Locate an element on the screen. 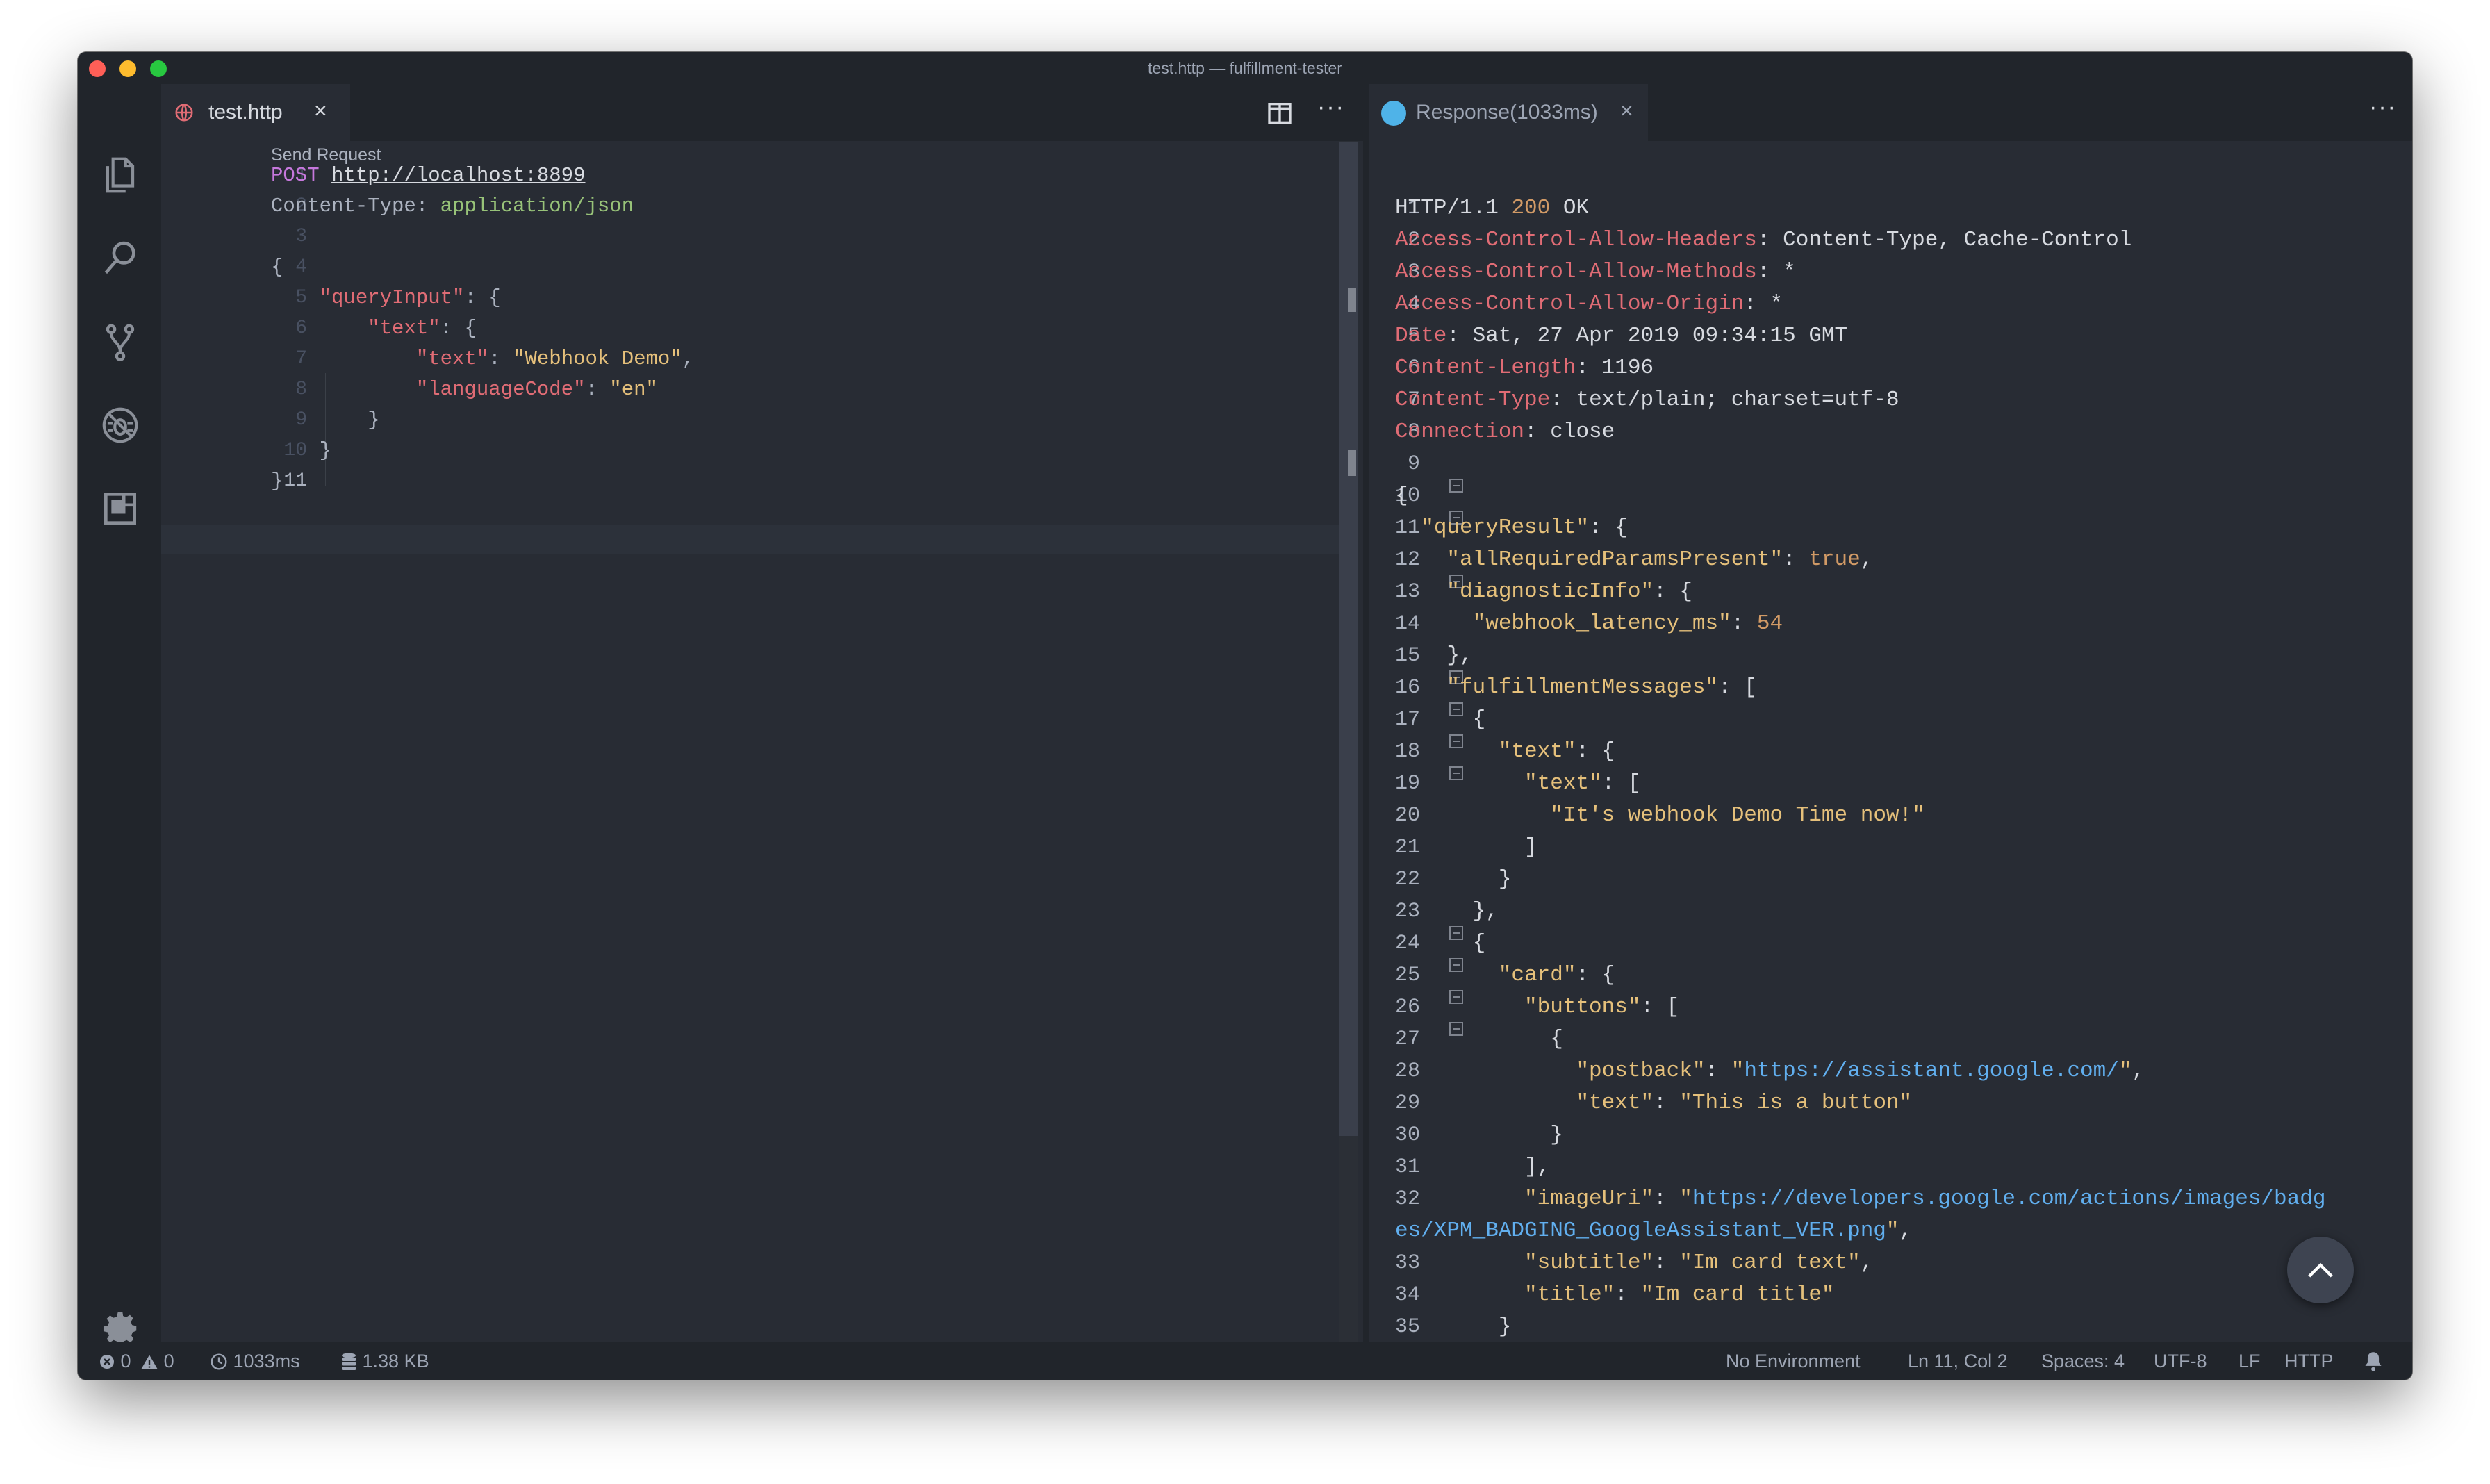  scroll-to-top-button is located at coordinates (2321, 1270).